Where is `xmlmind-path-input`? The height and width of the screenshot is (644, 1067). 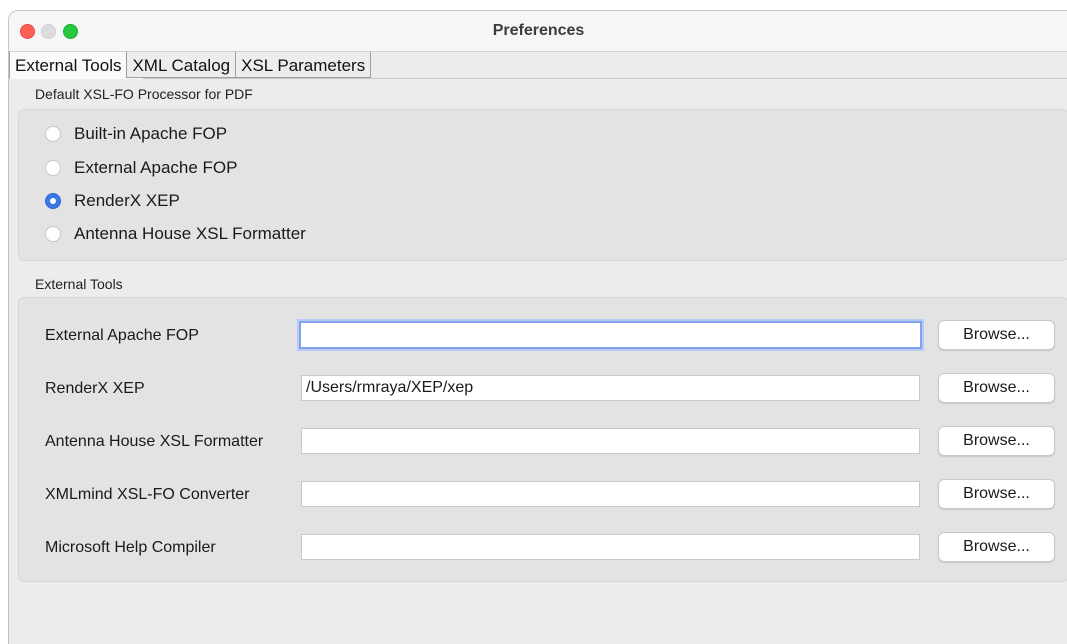 xmlmind-path-input is located at coordinates (610, 494).